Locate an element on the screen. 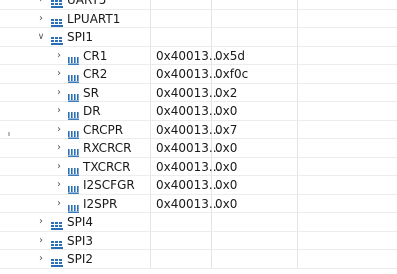 Image resolution: width=397 pixels, height=274 pixels. peripheral-label: UART5 is located at coordinates (87, 3).